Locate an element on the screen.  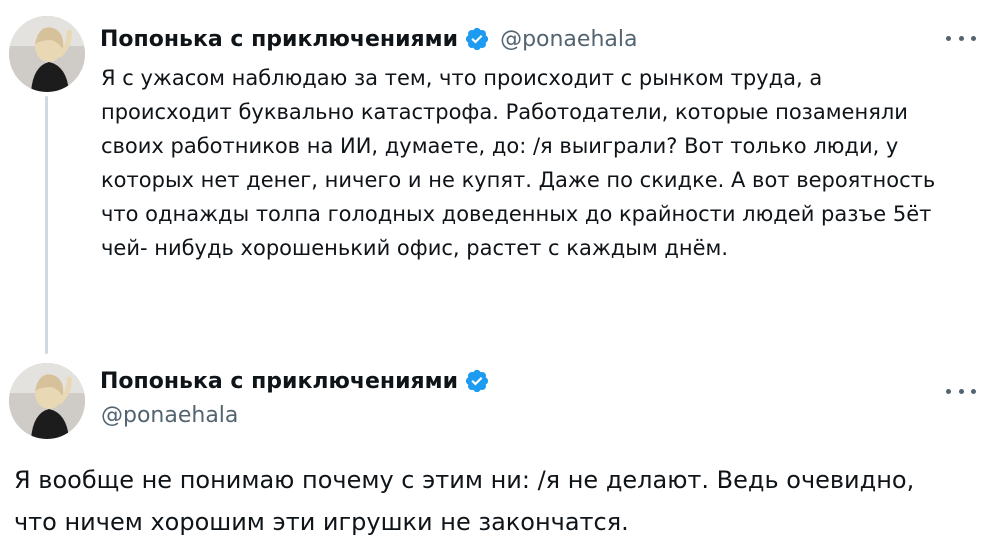
tweet-header: Попонька с приключениями @ponaehala is located at coordinates (368, 39).